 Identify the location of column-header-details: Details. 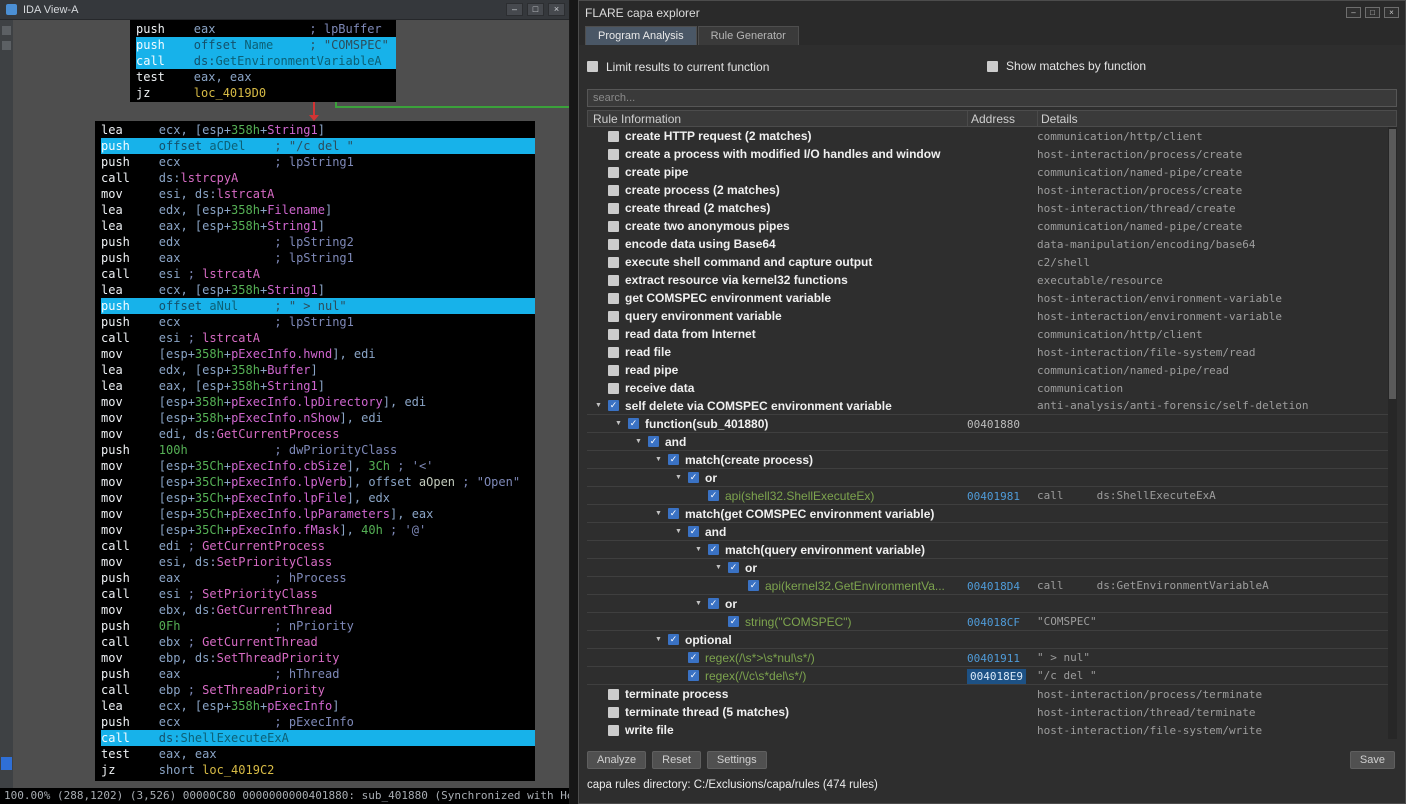
(1217, 118).